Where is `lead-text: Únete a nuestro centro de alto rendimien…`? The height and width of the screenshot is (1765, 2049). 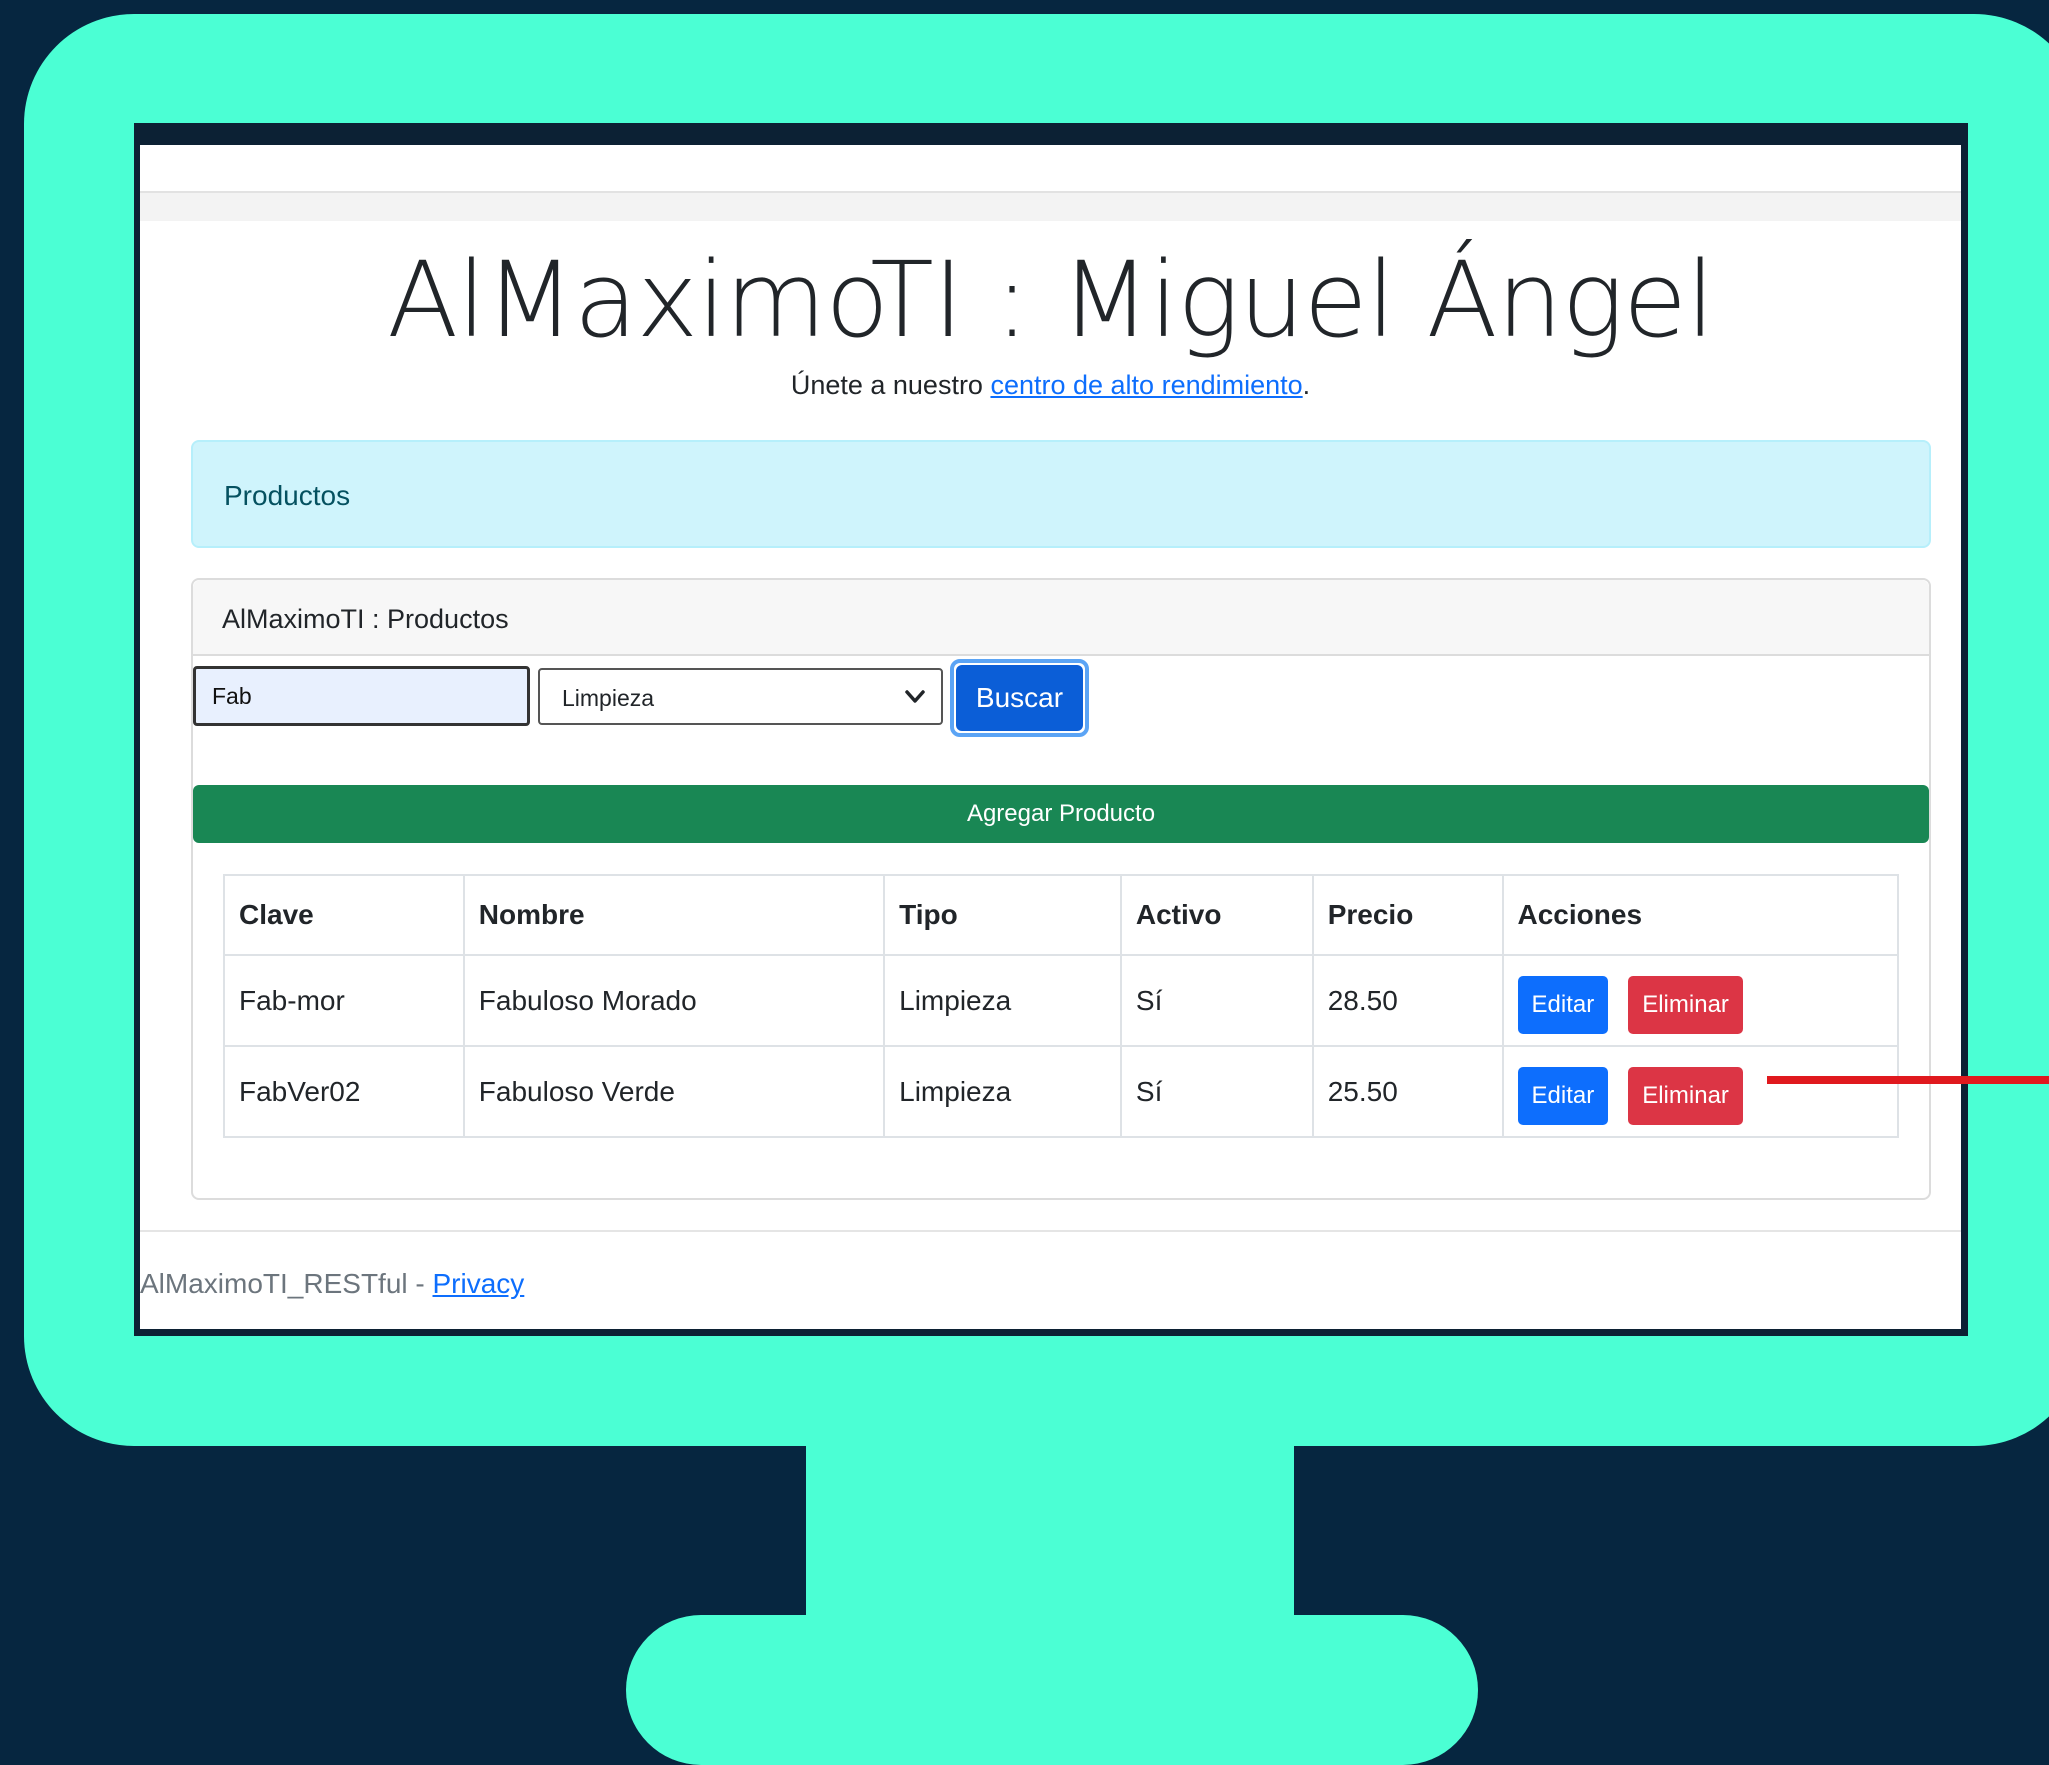 lead-text: Únete a nuestro centro de alto rendimien… is located at coordinates (1050, 385).